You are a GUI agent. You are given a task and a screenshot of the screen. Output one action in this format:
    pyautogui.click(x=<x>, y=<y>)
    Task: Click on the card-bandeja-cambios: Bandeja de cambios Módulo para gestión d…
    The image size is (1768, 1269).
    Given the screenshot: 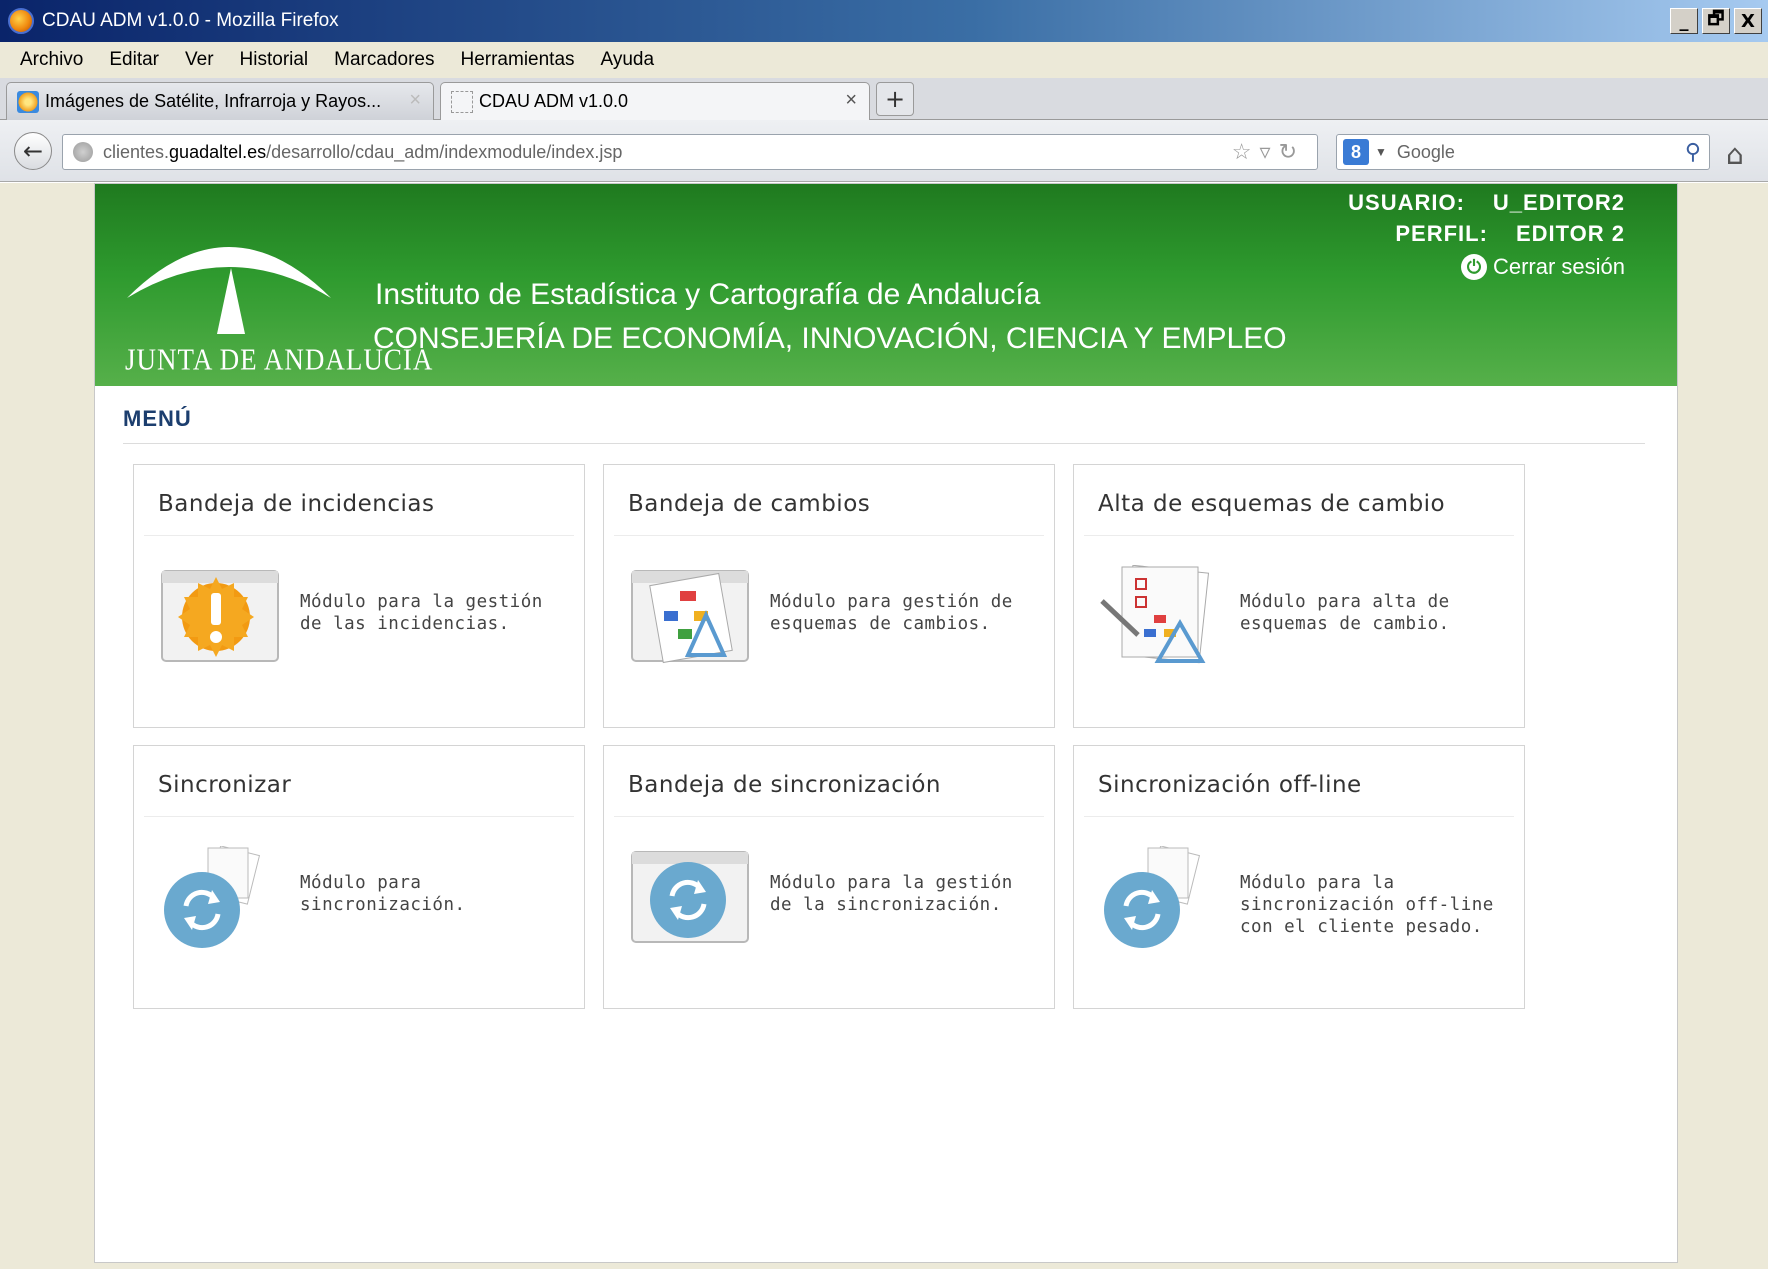 What is the action you would take?
    pyautogui.click(x=829, y=596)
    